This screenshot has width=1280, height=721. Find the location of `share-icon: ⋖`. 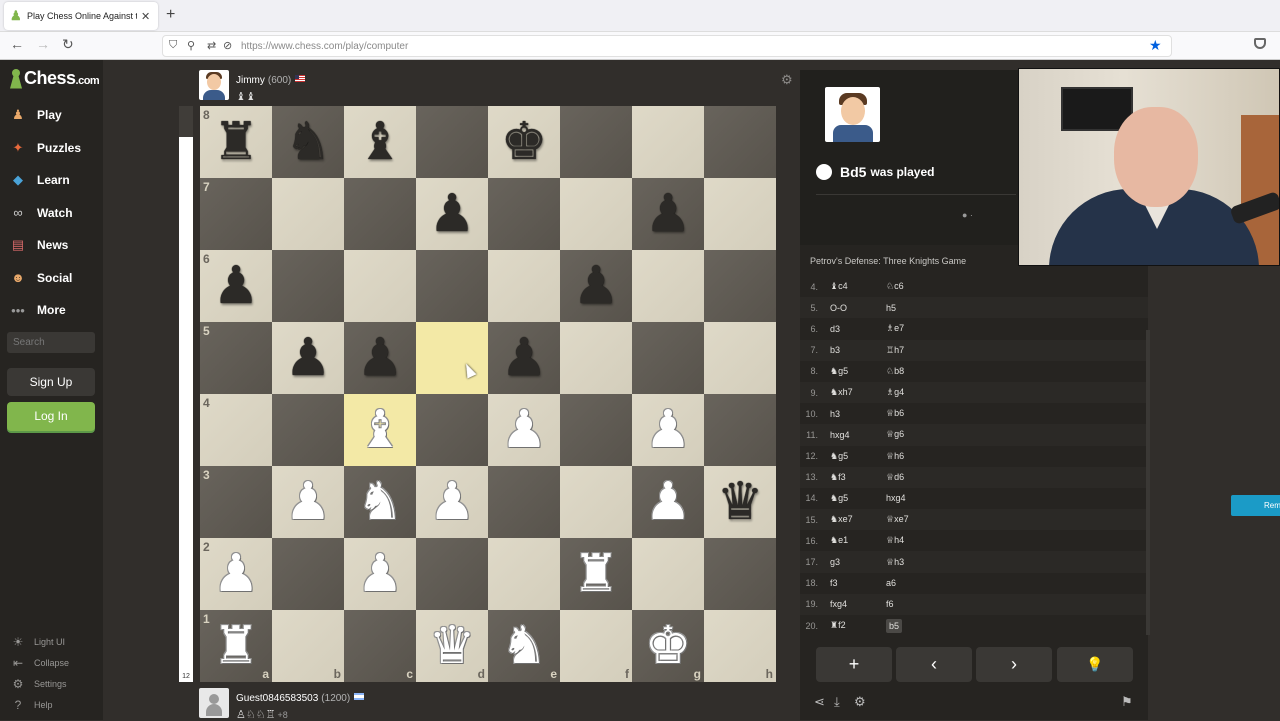

share-icon: ⋖ is located at coordinates (819, 702).